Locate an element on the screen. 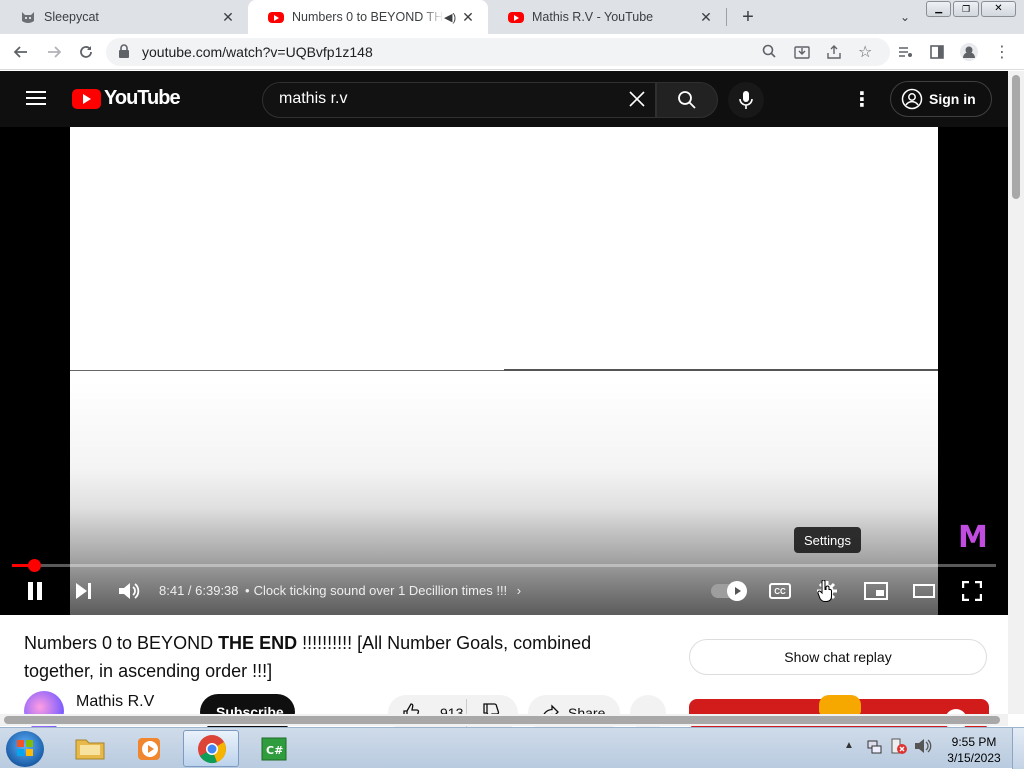  taskbar-media-player is located at coordinates (150, 748).